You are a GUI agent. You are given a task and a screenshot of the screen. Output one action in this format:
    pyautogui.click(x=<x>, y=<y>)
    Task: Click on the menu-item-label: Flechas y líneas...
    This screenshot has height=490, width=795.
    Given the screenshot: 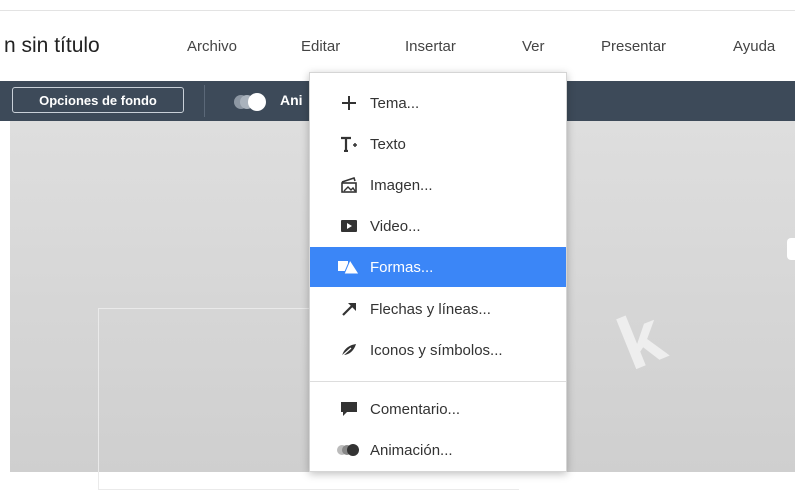 What is the action you would take?
    pyautogui.click(x=430, y=309)
    